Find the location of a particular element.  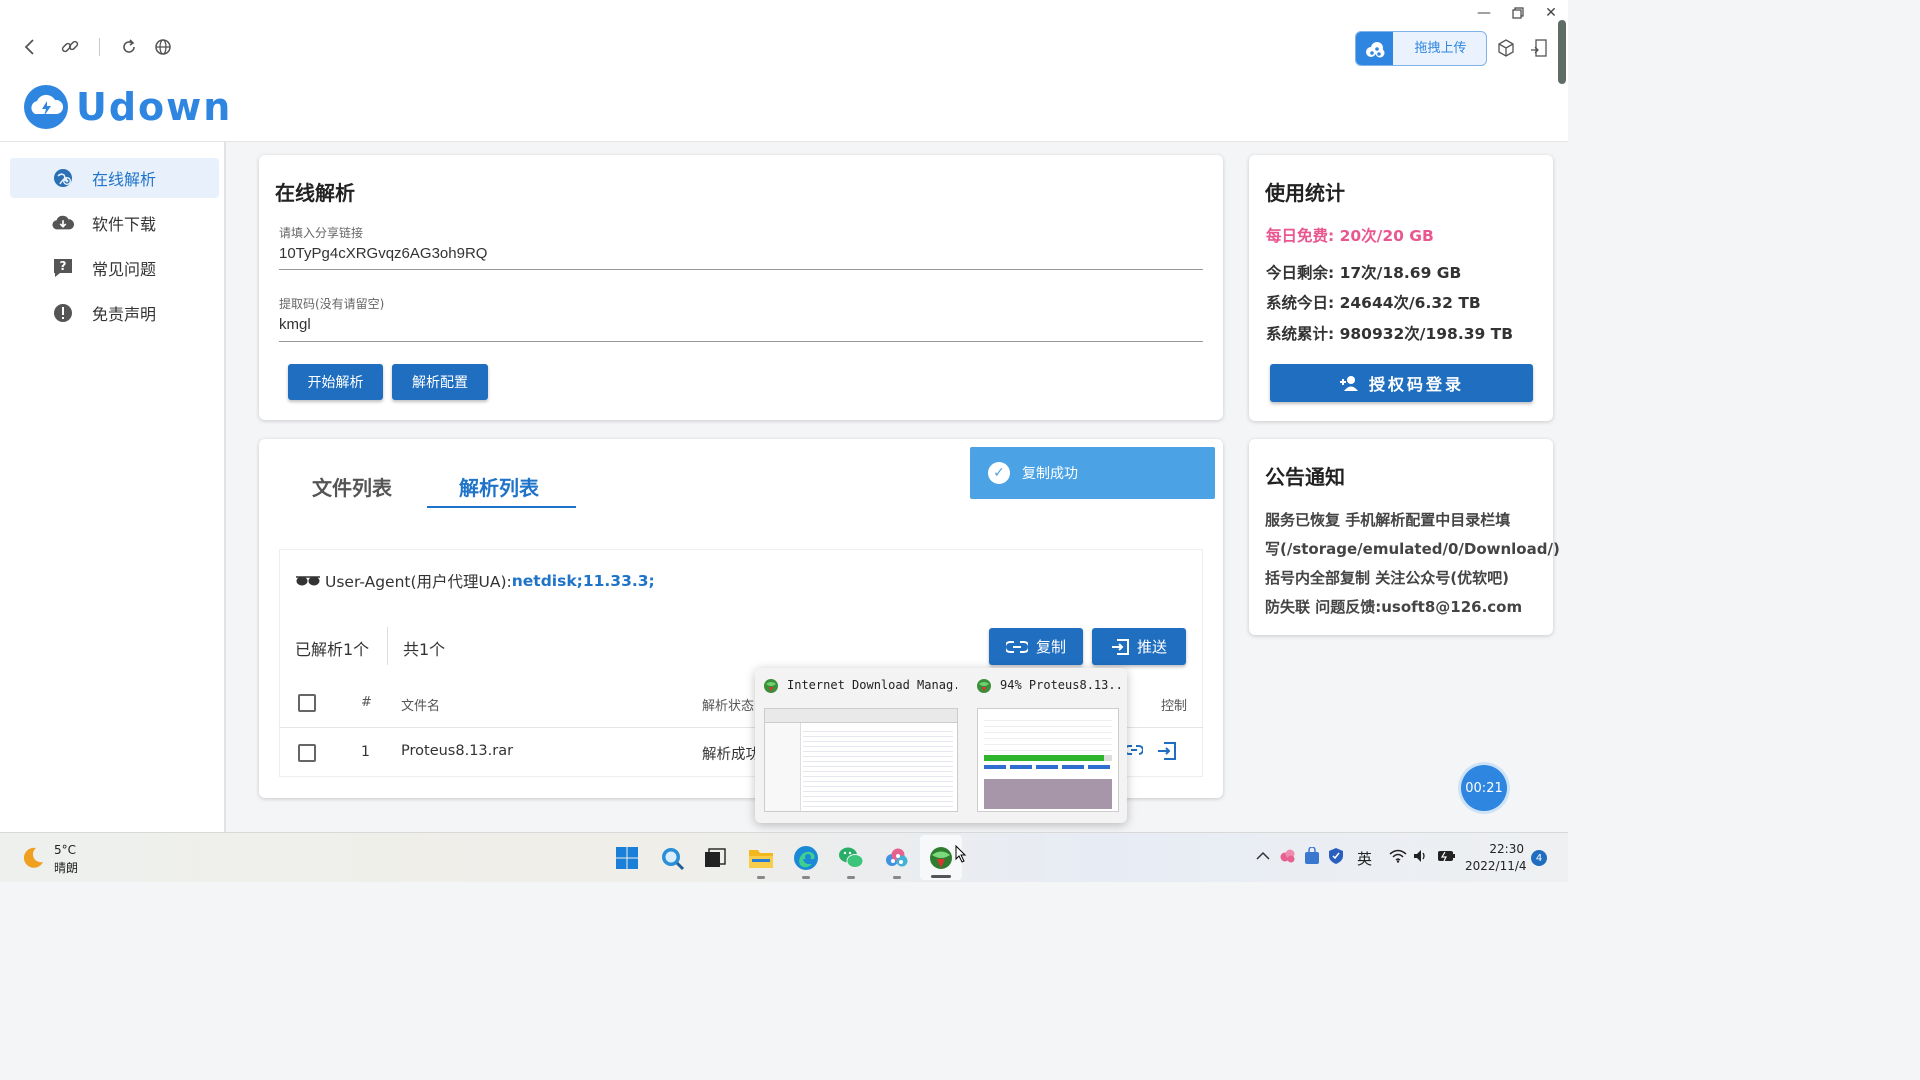

column-status: 解析状态 is located at coordinates (728, 706).